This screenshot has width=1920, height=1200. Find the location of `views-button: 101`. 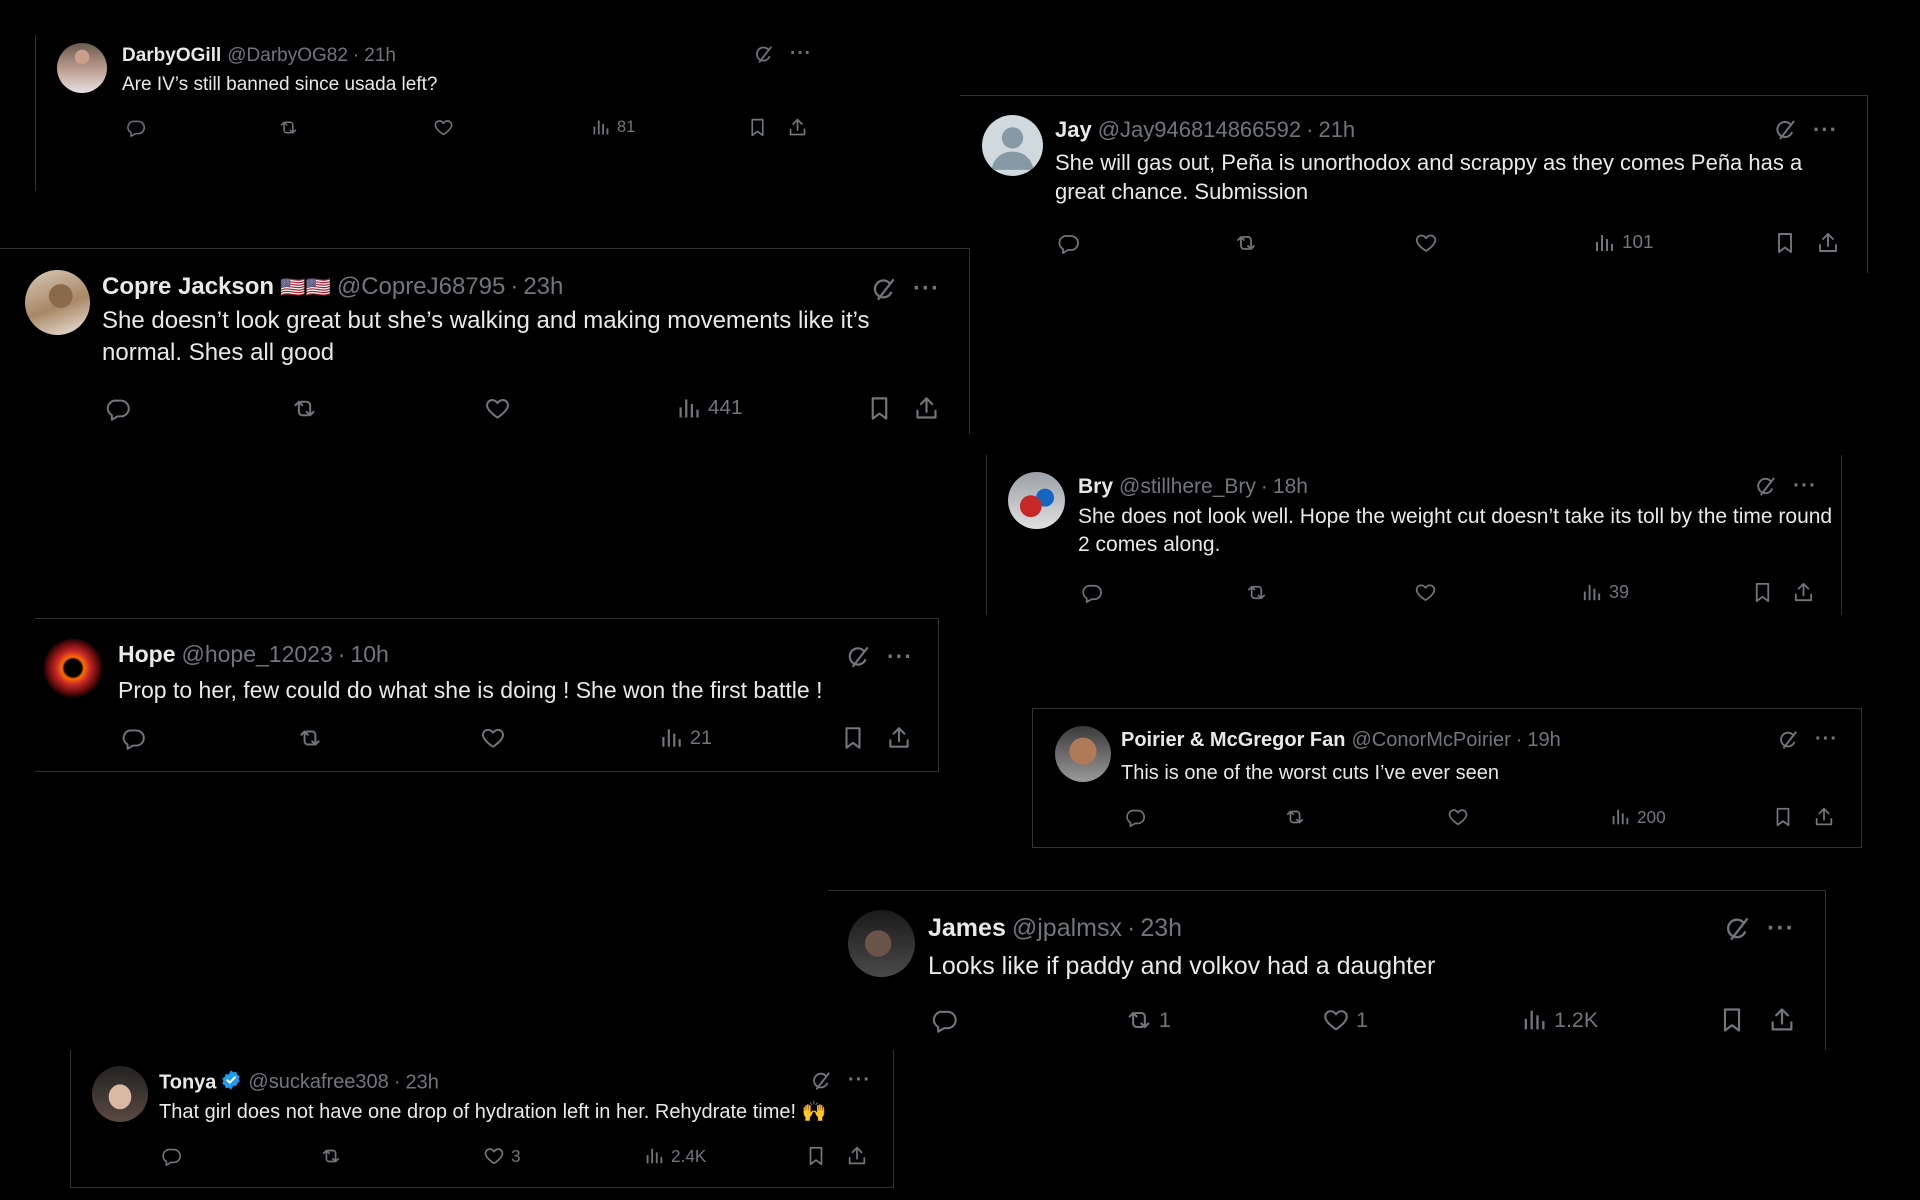

views-button: 101 is located at coordinates (1623, 243).